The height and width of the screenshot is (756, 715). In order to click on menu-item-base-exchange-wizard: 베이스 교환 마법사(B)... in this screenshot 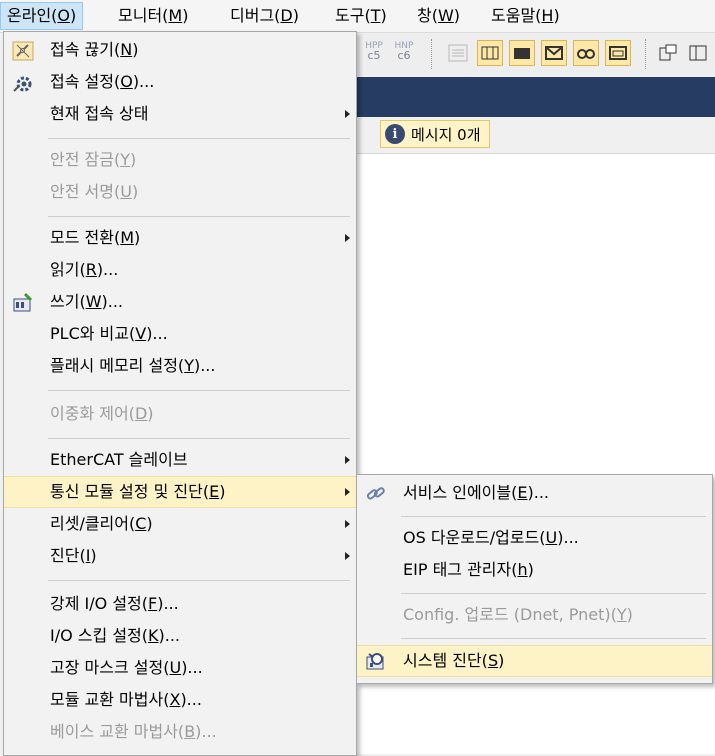, I will do `click(133, 731)`.